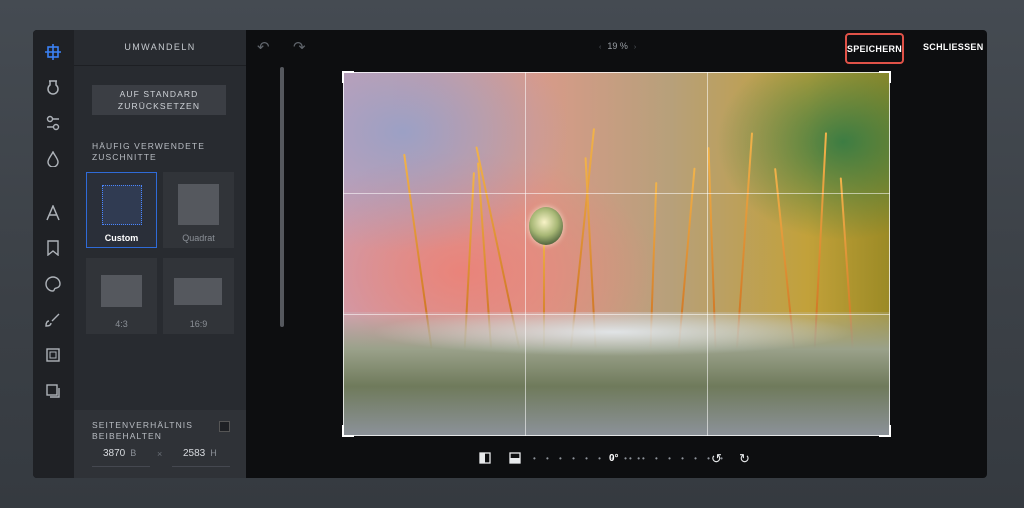 Image resolution: width=1024 pixels, height=508 pixels. I want to click on keep-aspect-line2: BEIBEHALTEN, so click(127, 436).